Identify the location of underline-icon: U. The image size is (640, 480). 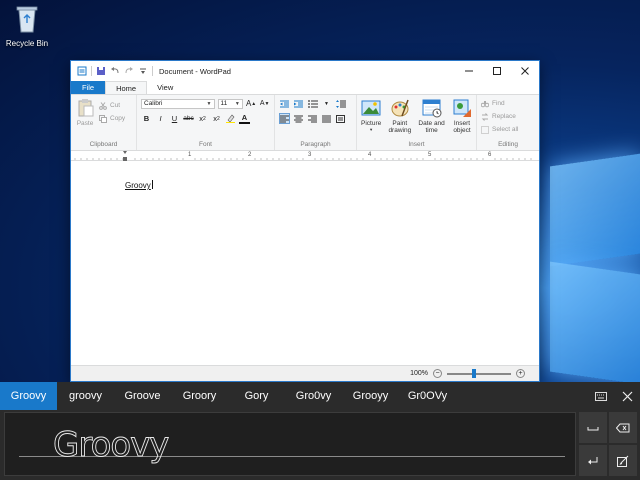
(174, 118).